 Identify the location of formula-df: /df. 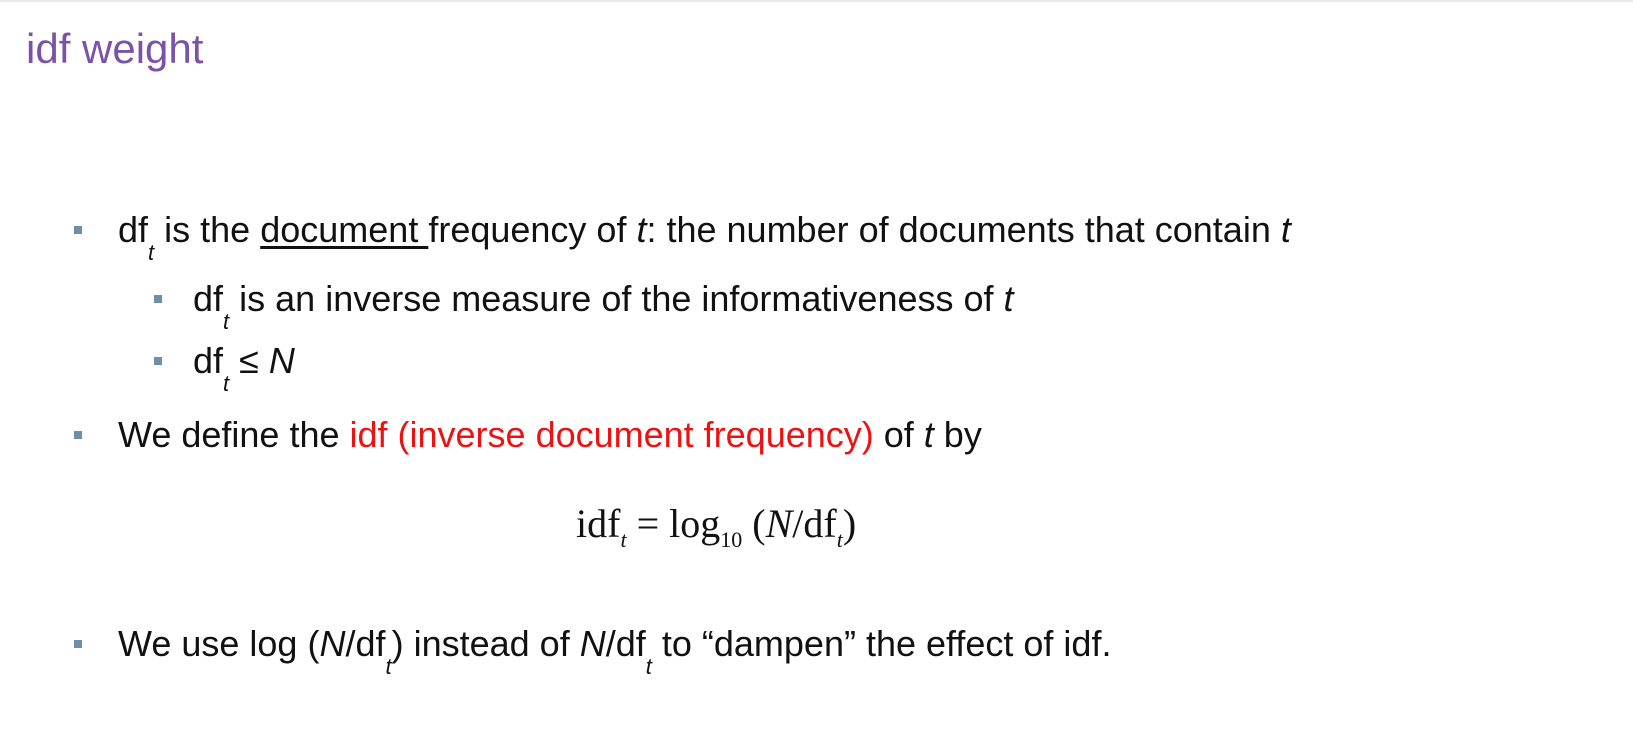
(814, 523).